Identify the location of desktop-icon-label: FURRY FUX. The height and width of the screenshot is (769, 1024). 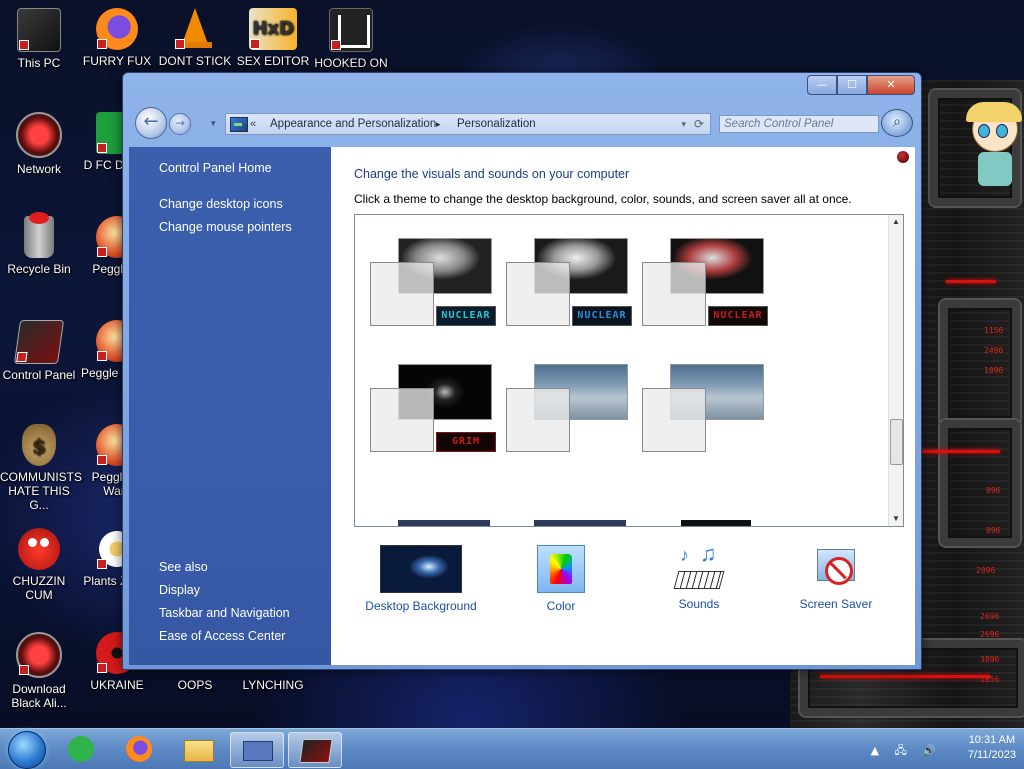
(117, 61).